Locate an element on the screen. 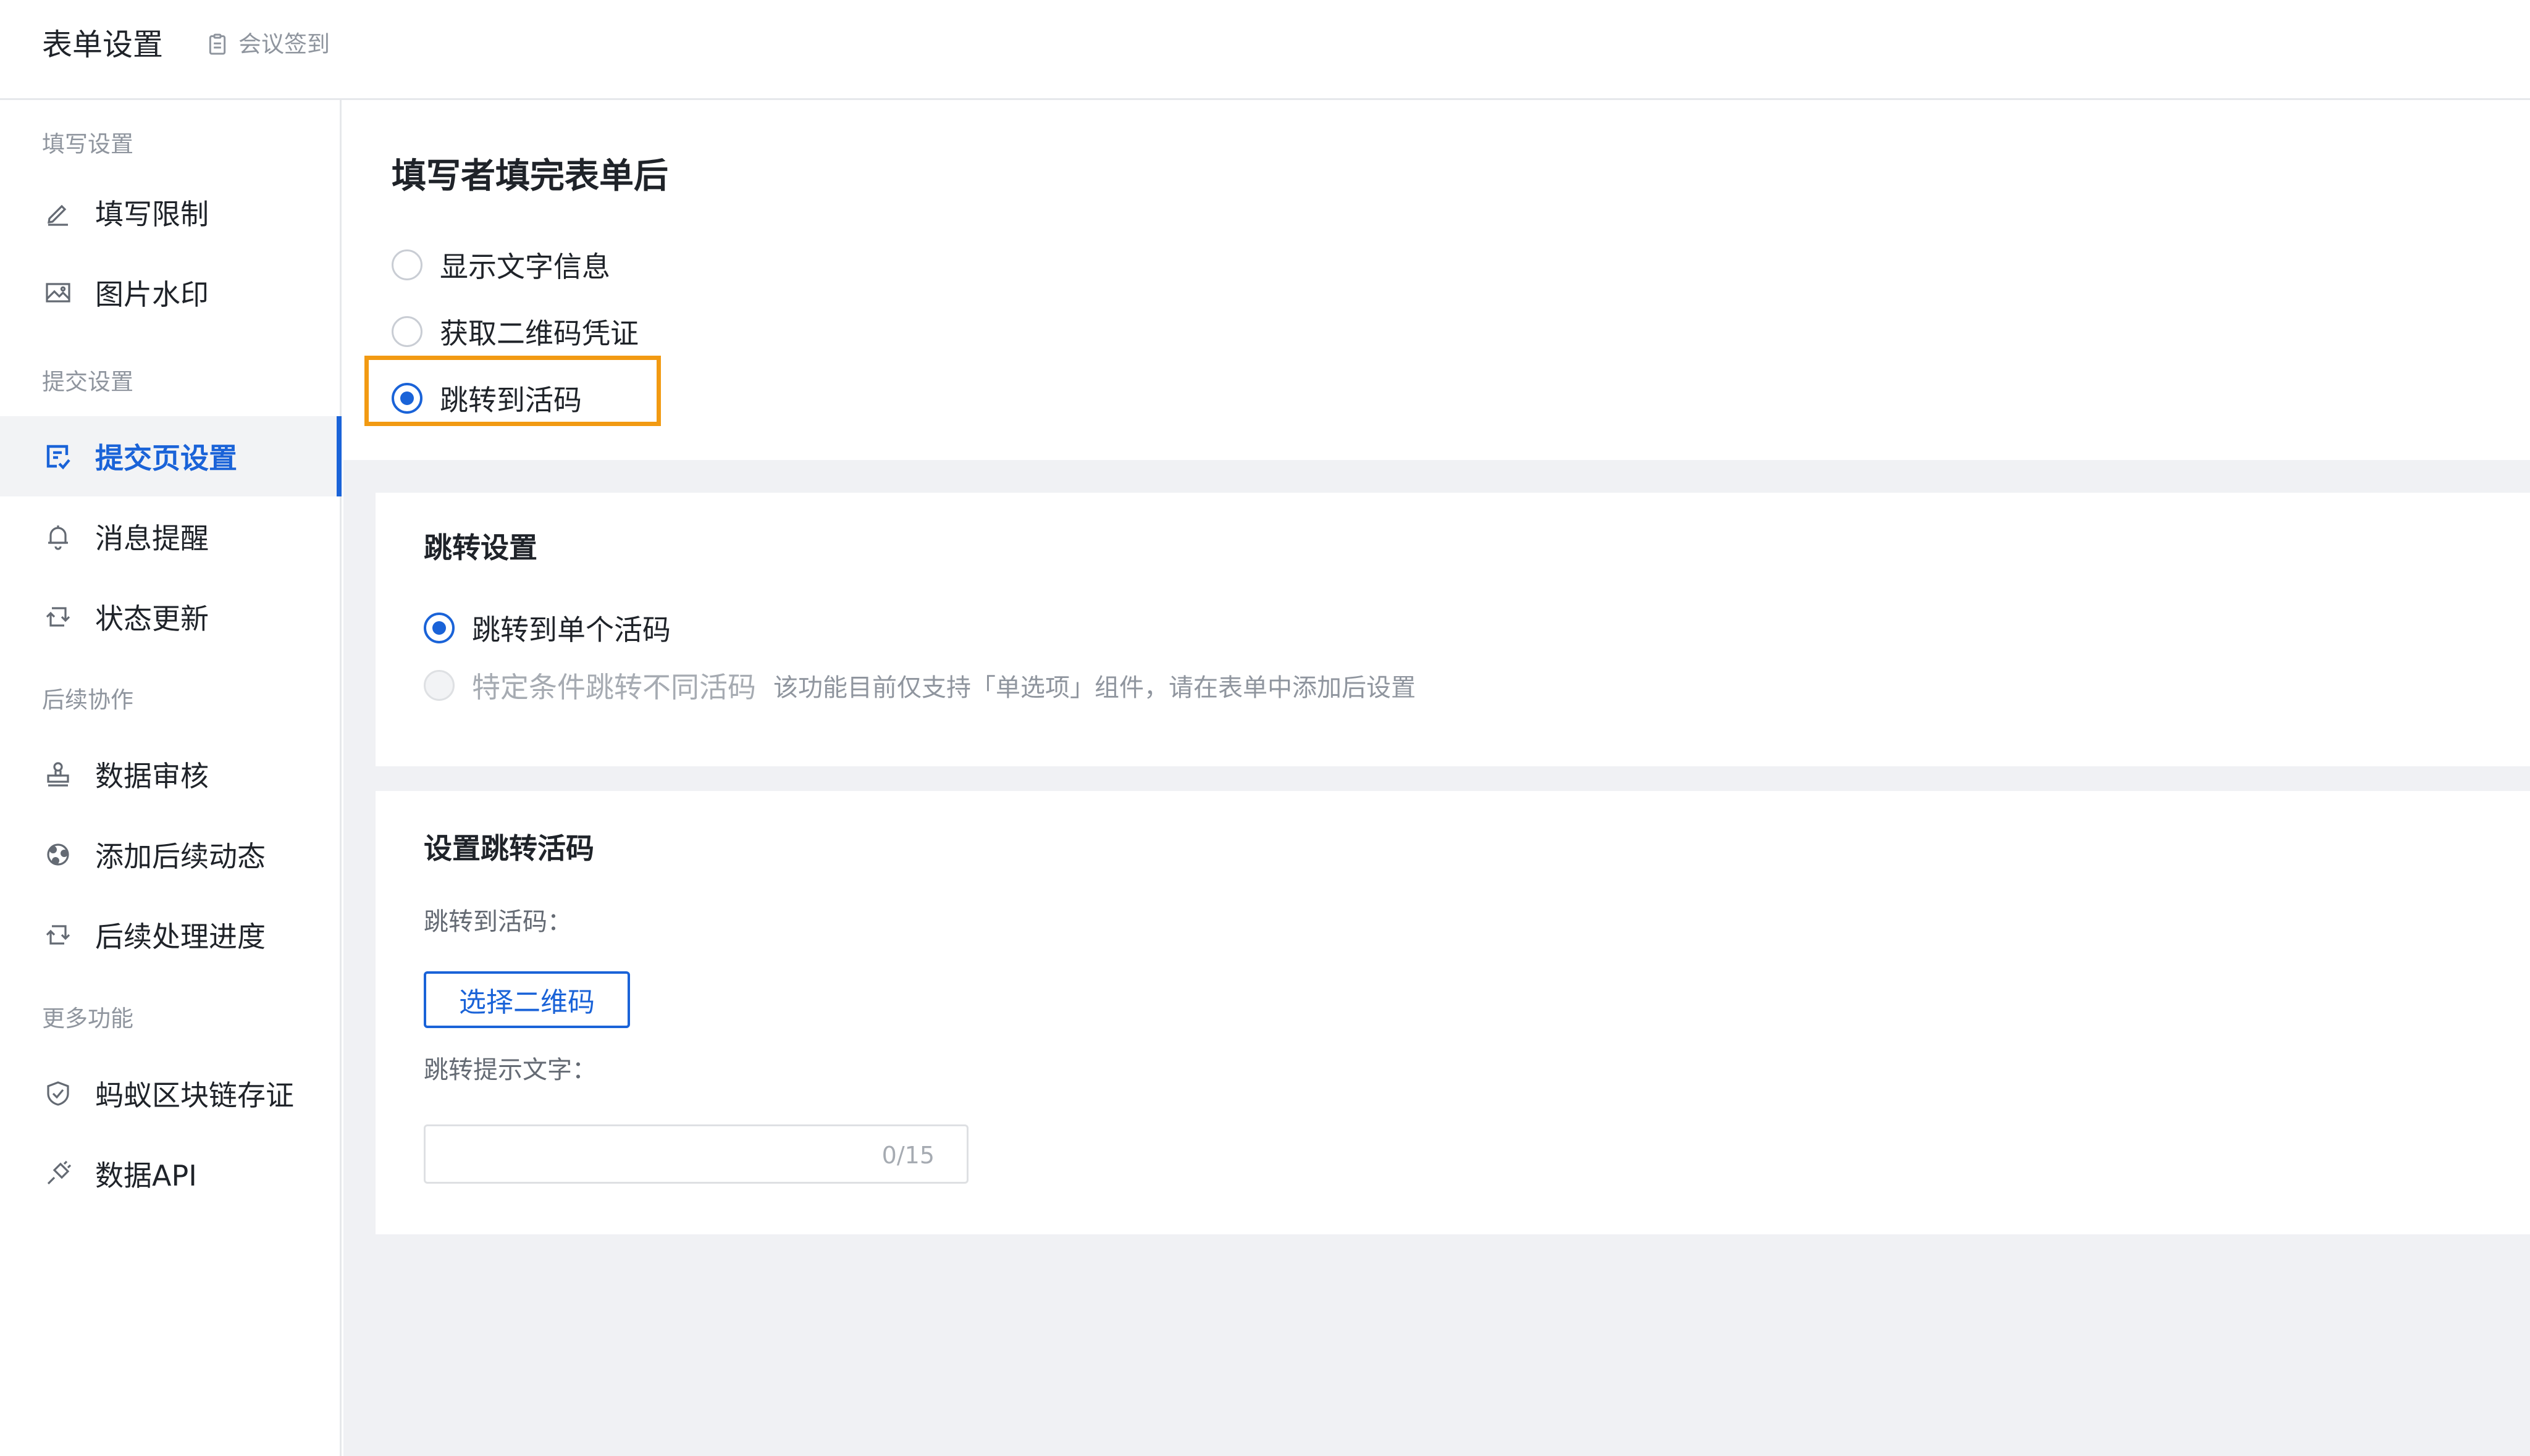 This screenshot has height=1456, width=2530. card-title: 跳转设置 is located at coordinates (480, 547).